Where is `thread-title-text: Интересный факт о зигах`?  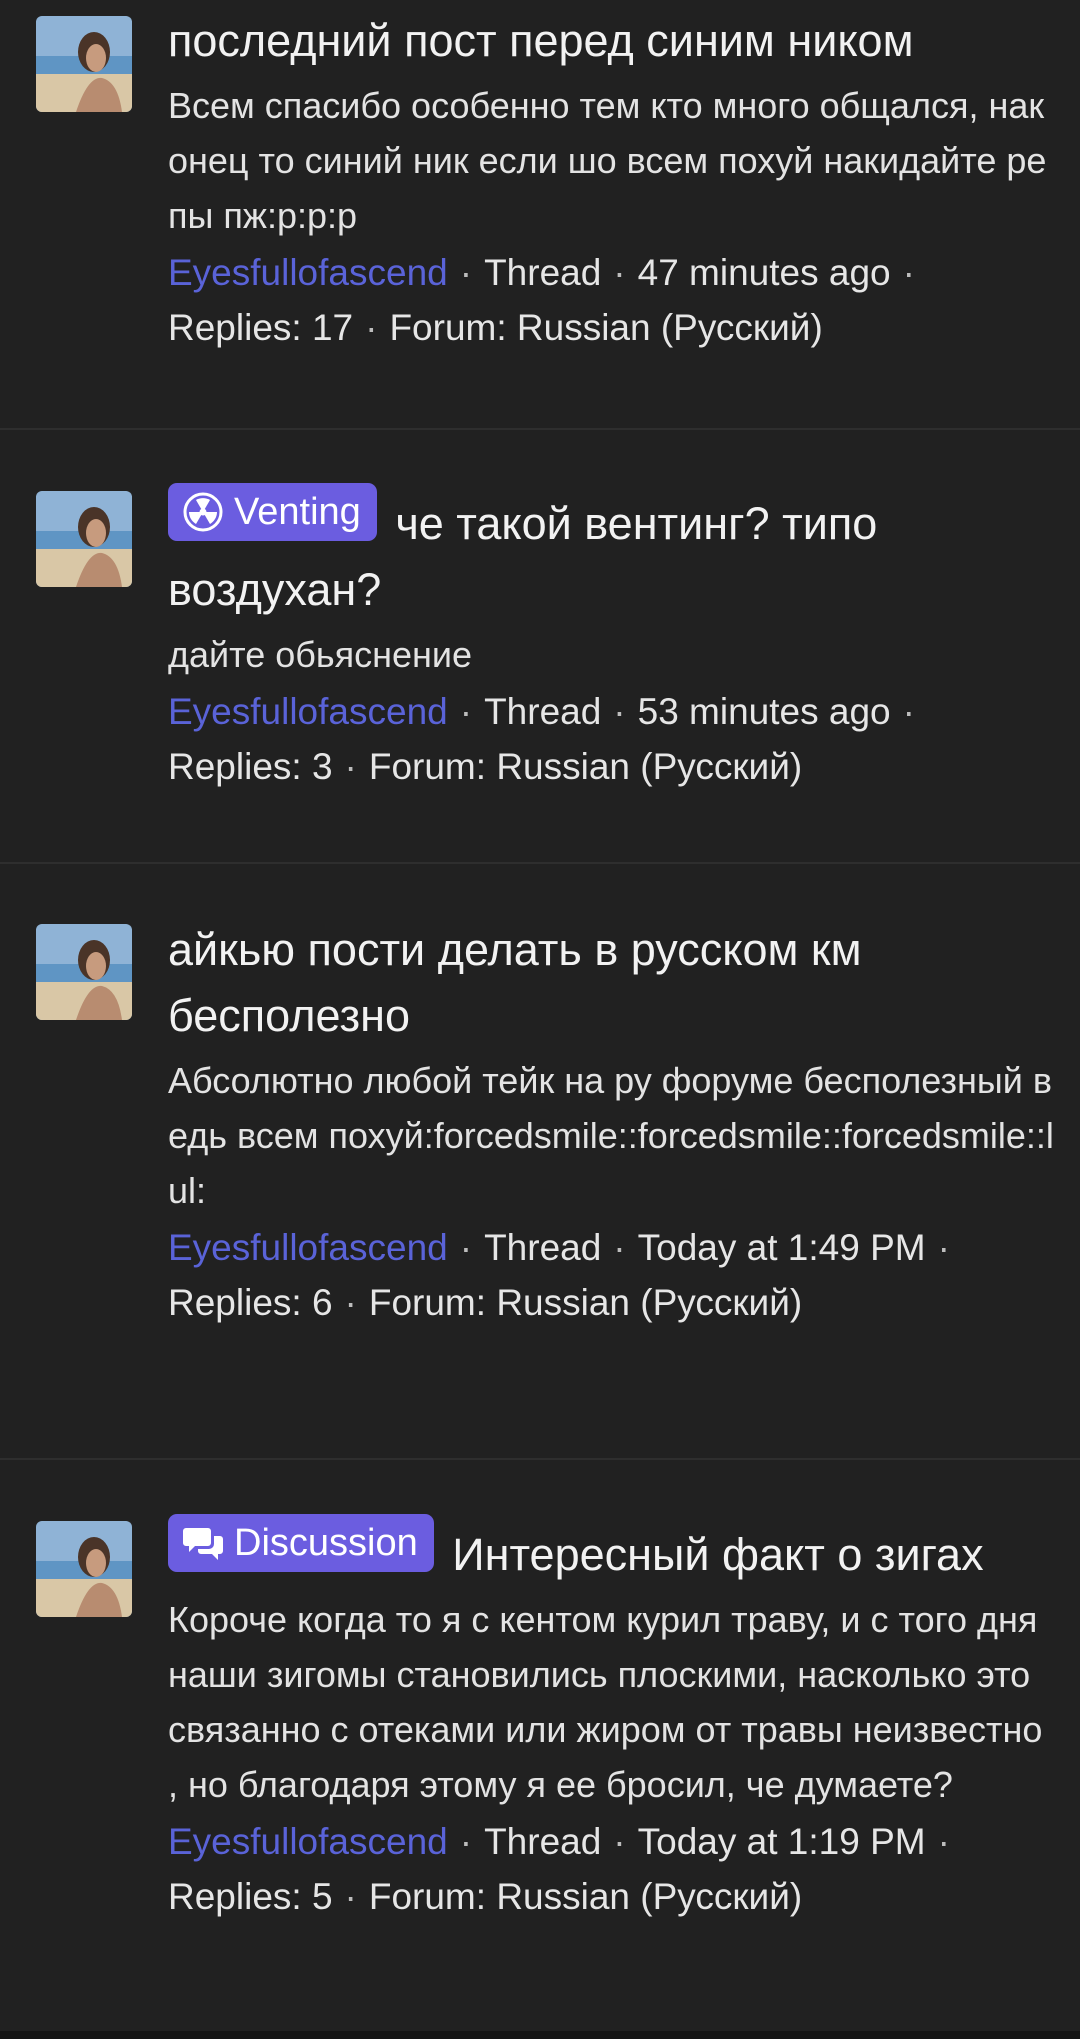
thread-title-text: Интересный факт о зигах is located at coordinates (718, 1554).